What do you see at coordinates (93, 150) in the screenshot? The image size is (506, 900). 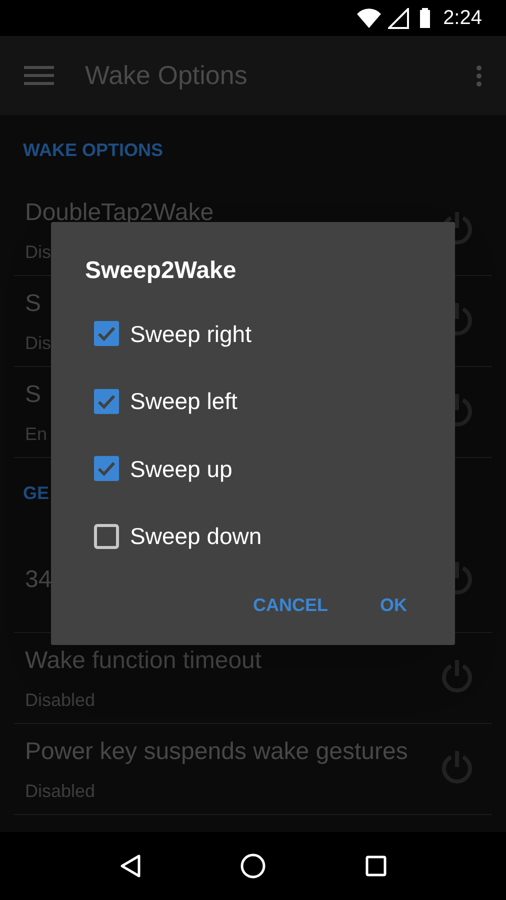 I see `section-header: WAKE OPTIONS` at bounding box center [93, 150].